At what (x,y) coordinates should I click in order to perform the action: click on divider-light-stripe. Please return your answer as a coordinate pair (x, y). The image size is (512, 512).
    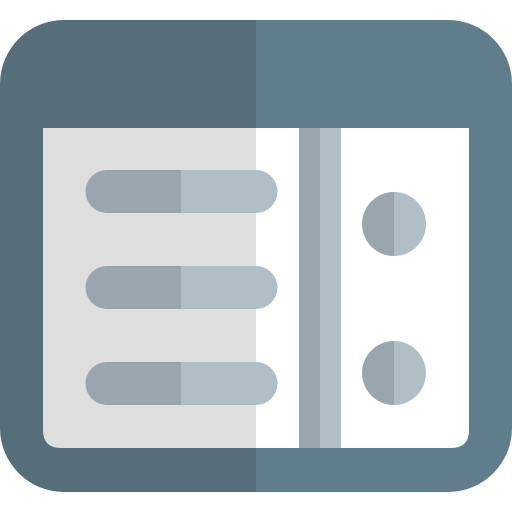
    Looking at the image, I should click on (330, 288).